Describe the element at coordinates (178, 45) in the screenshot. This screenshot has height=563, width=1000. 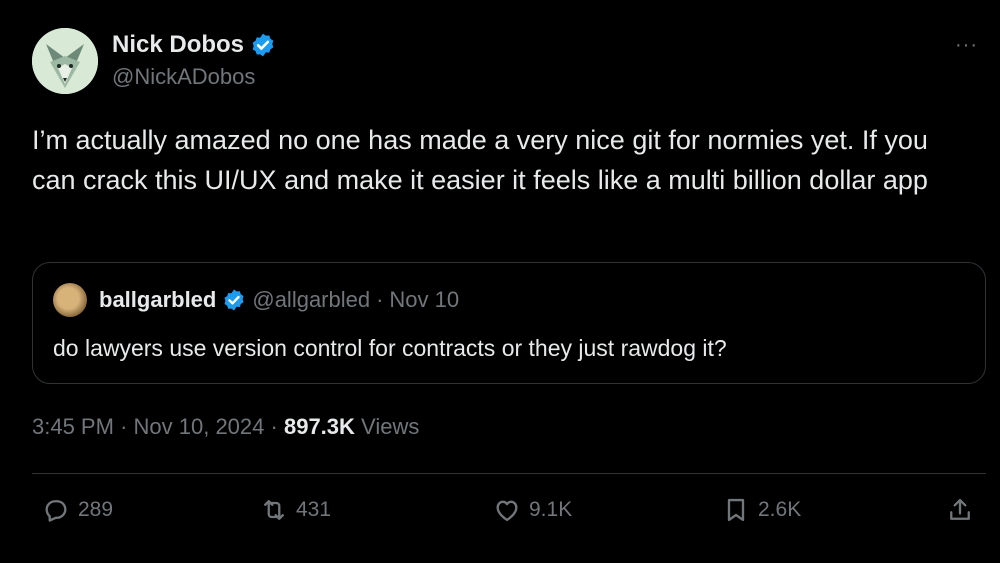
I see `author-name: Nick Dobos` at that location.